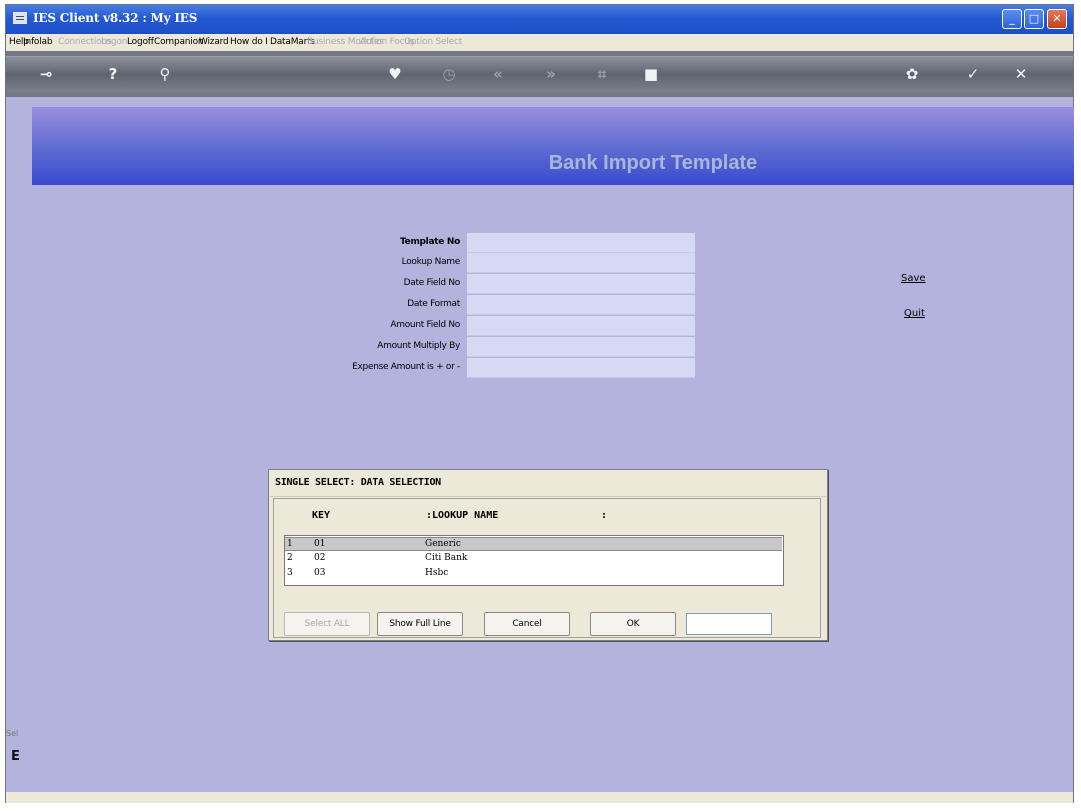 Image resolution: width=1081 pixels, height=811 pixels. Describe the element at coordinates (581, 243) in the screenshot. I see `field-input-template-no` at that location.